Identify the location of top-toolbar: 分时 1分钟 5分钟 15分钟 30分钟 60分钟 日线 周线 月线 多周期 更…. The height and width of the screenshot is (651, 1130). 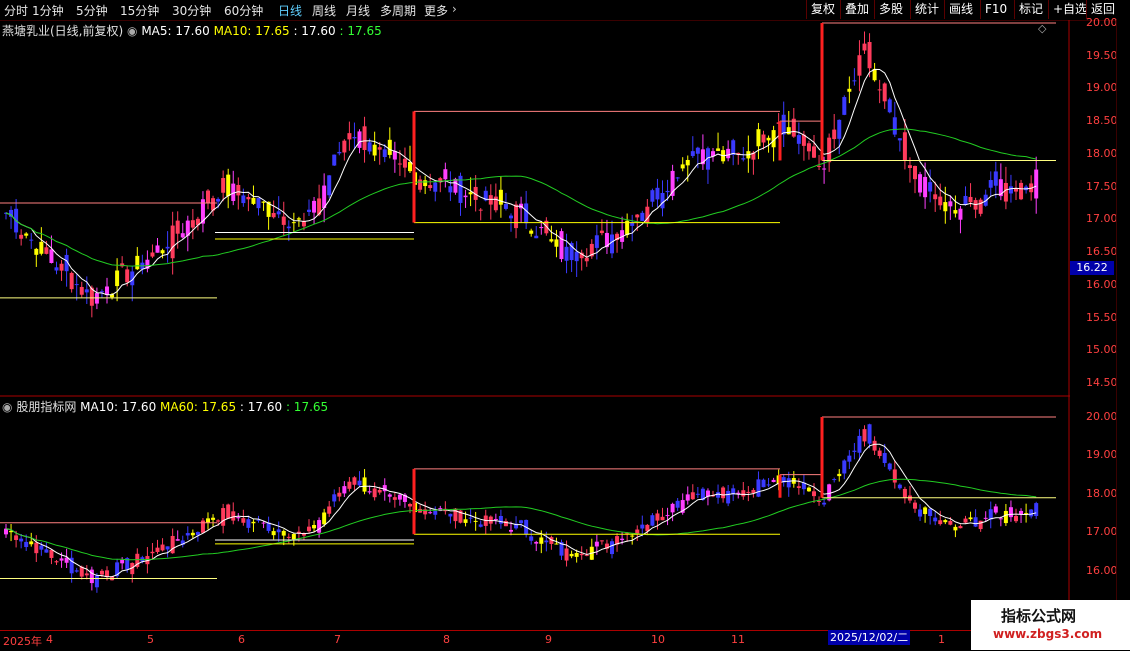
(565, 10).